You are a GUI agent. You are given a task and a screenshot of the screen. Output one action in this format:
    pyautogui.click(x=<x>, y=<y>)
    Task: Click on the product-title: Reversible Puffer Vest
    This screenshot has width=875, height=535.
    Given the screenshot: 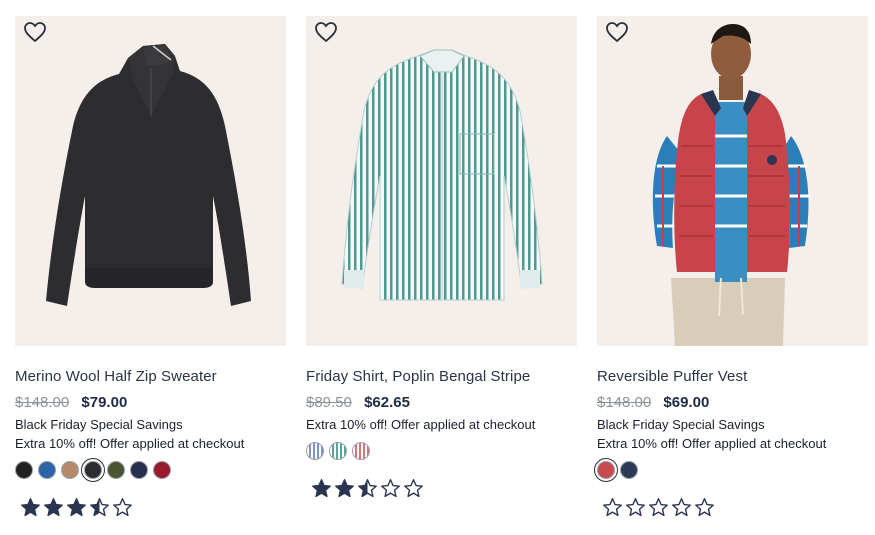 What is the action you would take?
    pyautogui.click(x=732, y=376)
    